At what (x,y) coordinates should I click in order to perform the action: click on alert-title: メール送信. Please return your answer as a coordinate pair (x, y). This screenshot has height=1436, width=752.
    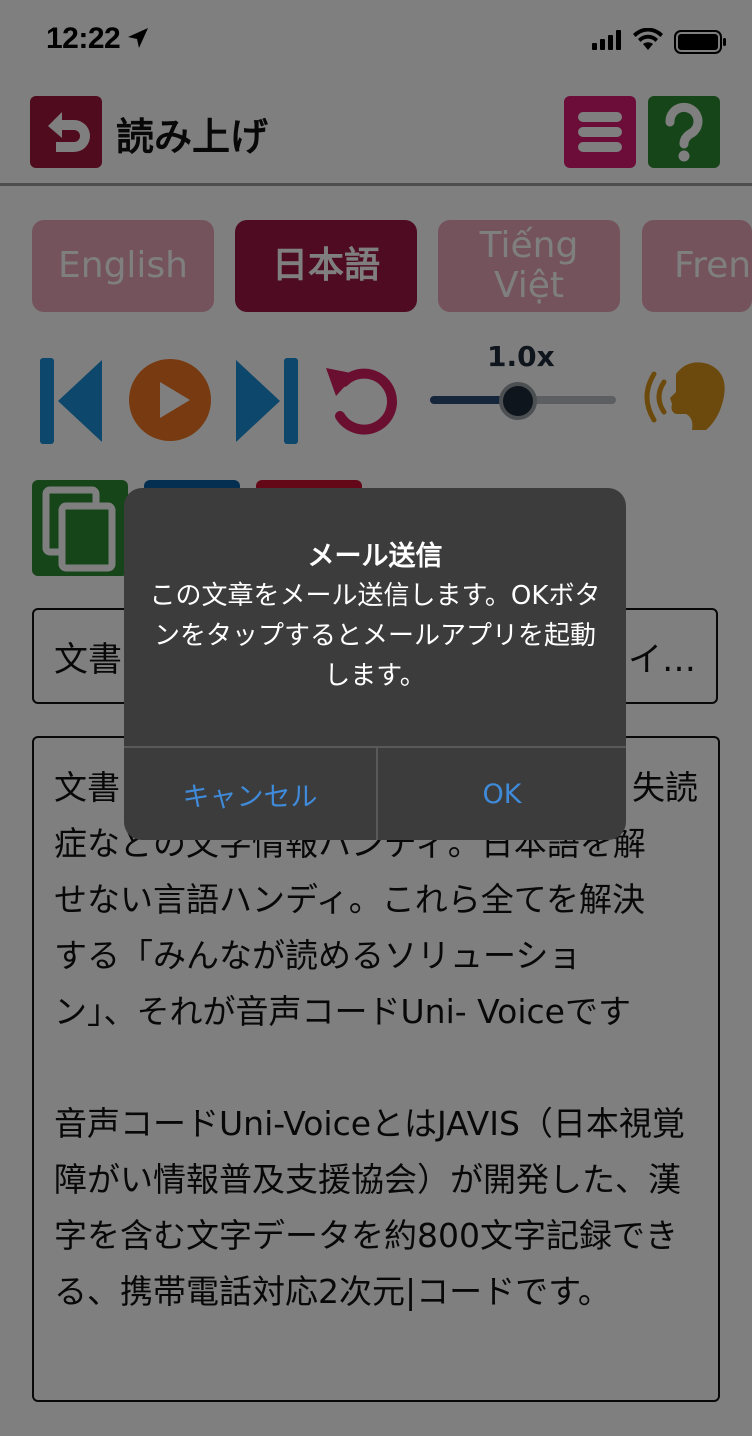
    Looking at the image, I should click on (375, 556).